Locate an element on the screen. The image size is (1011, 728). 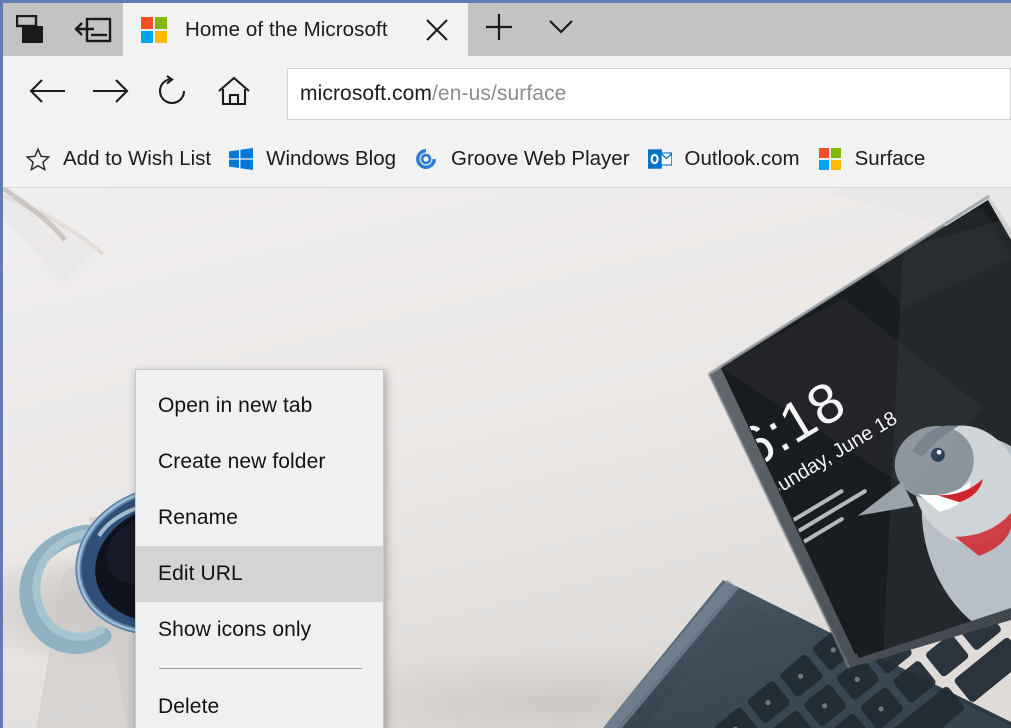
groove-music-icon is located at coordinates (426, 159).